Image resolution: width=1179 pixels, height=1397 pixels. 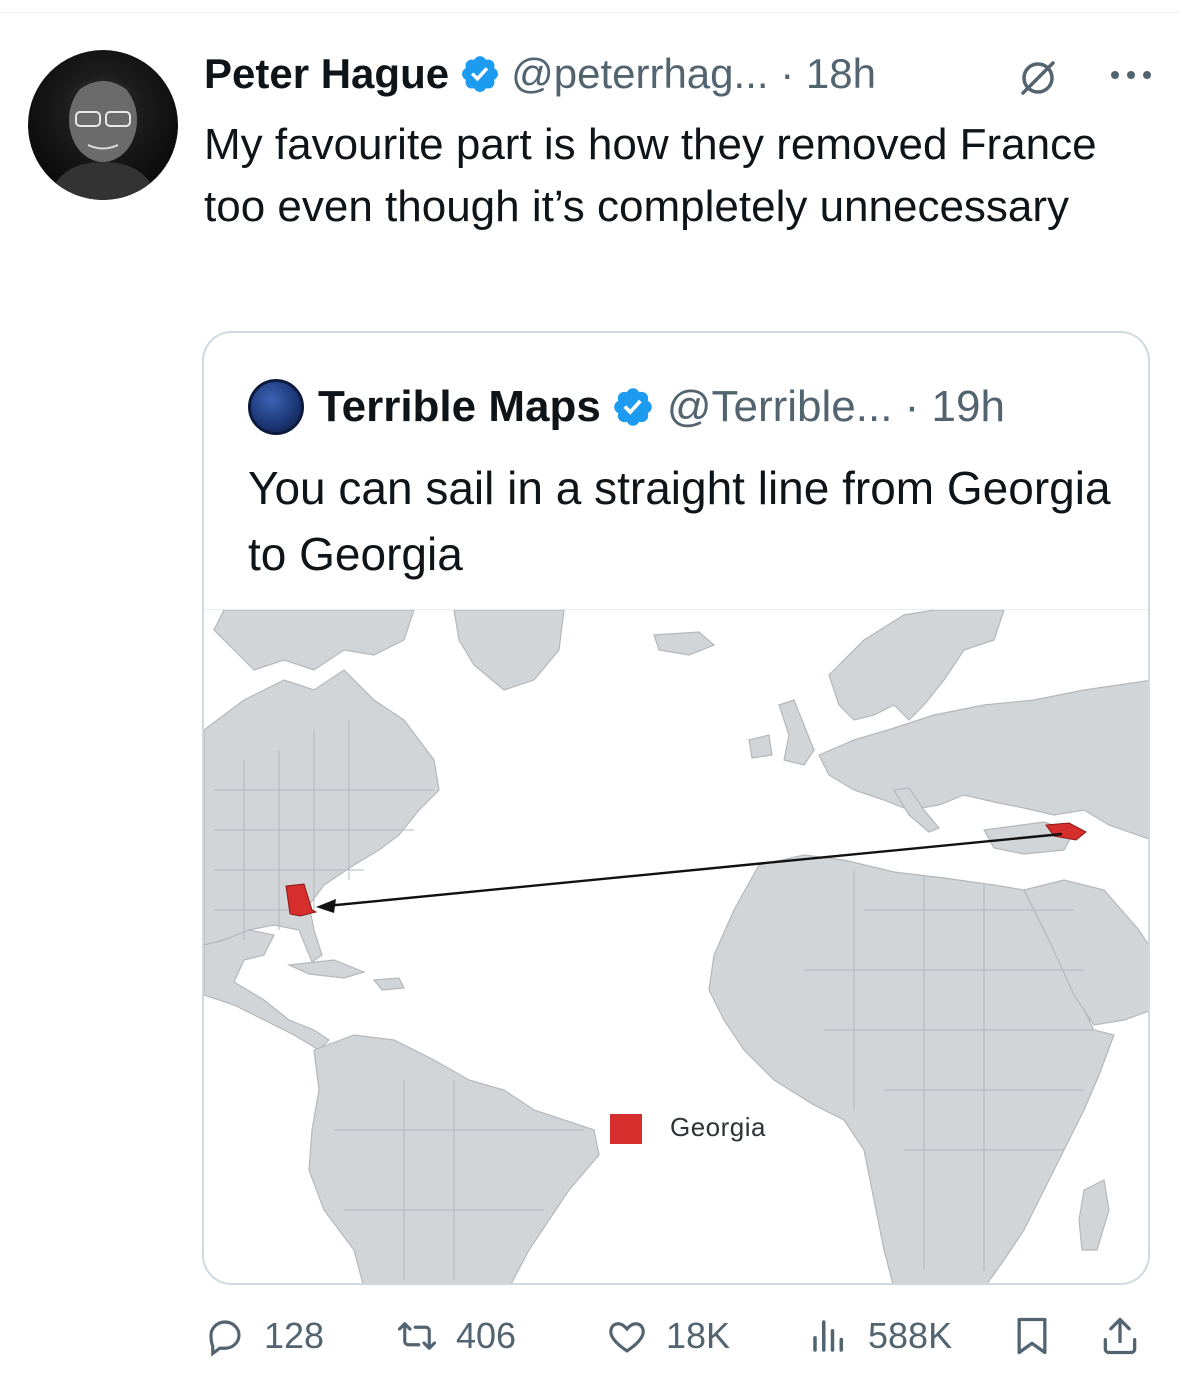 I want to click on share-icon, so click(x=1120, y=1336).